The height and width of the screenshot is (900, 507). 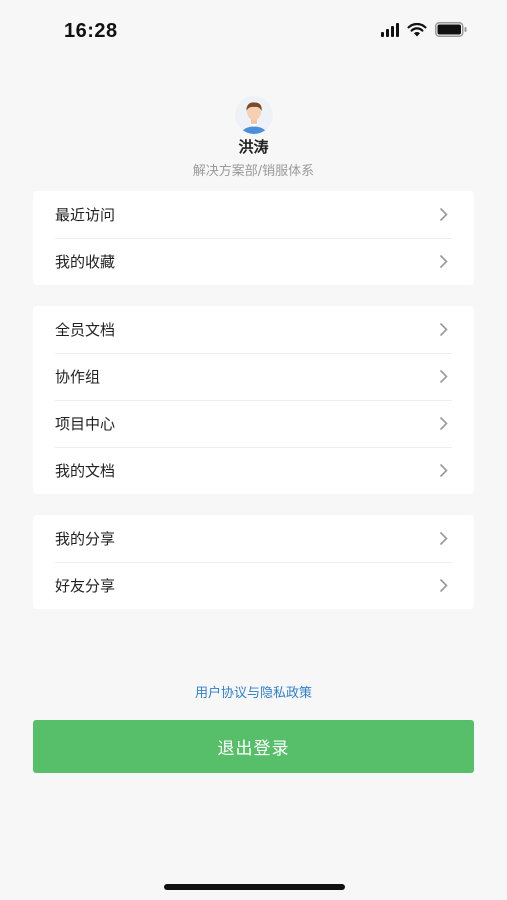 I want to click on menu-item-my-shares: 我的分享, so click(x=253, y=538).